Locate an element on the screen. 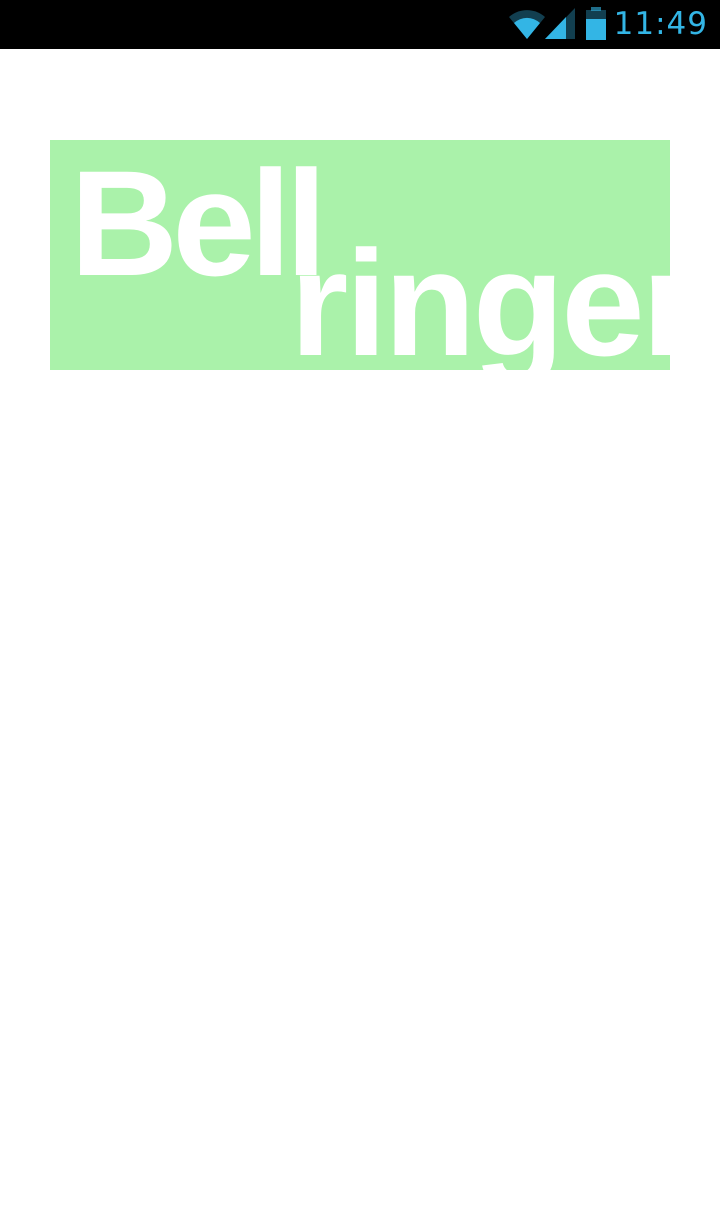  logo-word-ringer: ringer is located at coordinates (480, 294).